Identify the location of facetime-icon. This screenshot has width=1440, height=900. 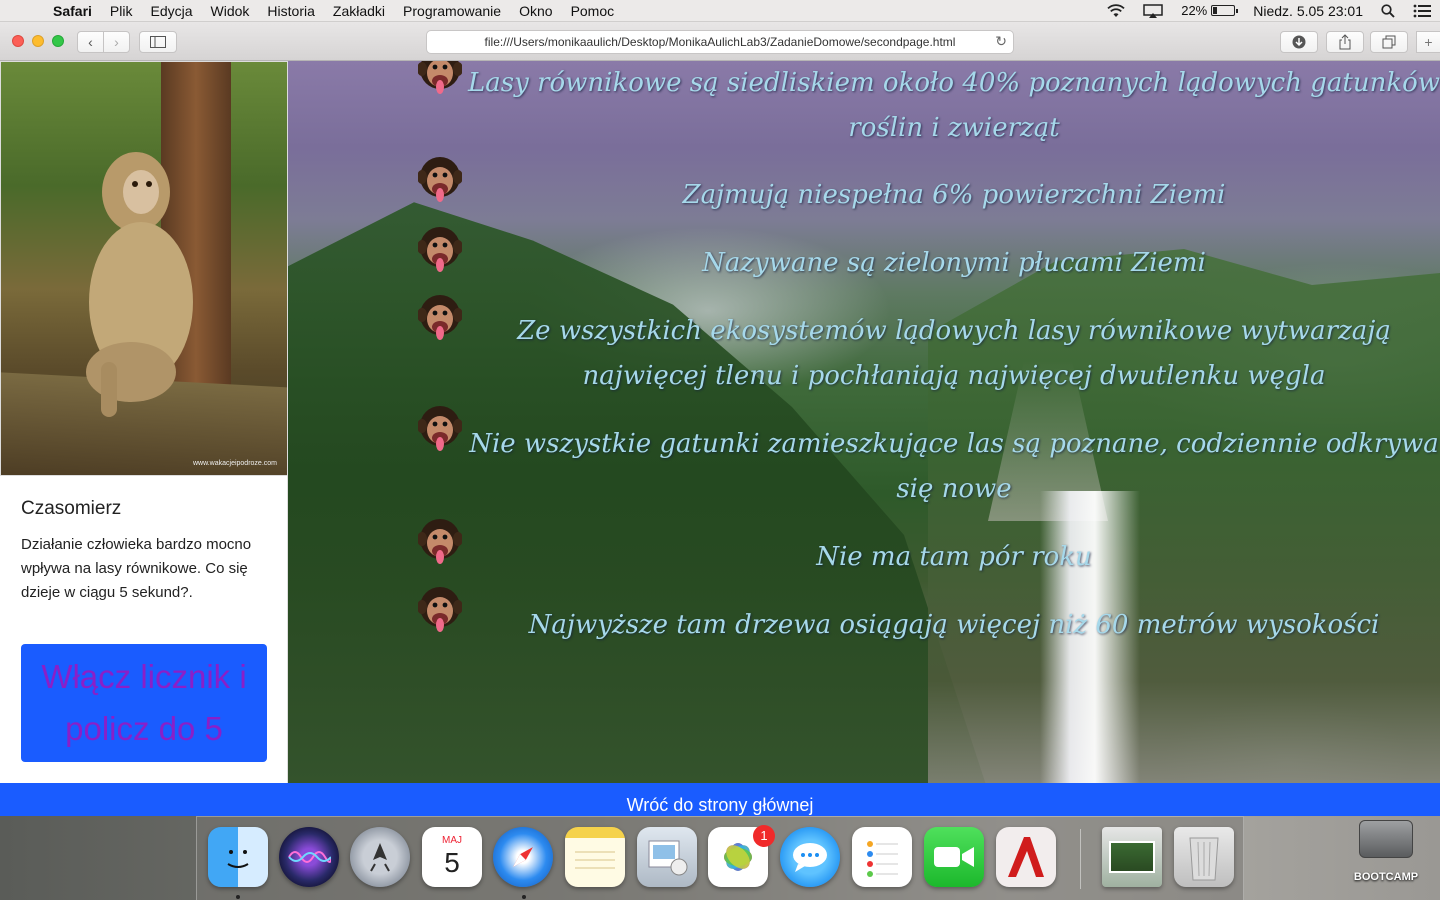
(954, 857).